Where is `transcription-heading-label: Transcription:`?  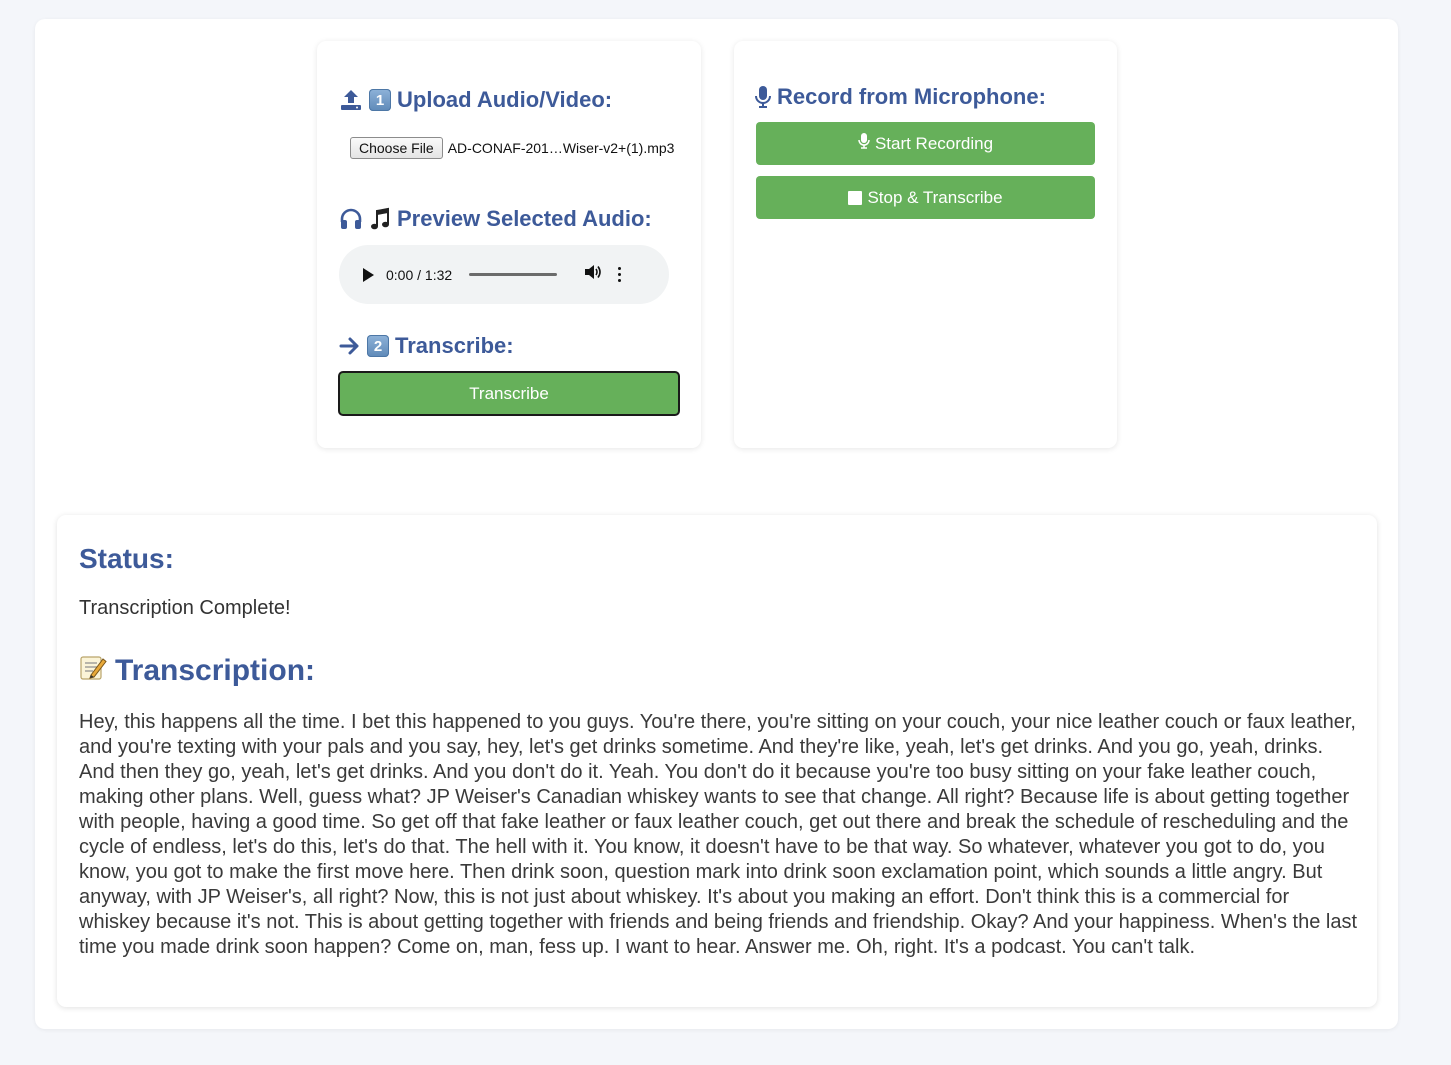 transcription-heading-label: Transcription: is located at coordinates (215, 670).